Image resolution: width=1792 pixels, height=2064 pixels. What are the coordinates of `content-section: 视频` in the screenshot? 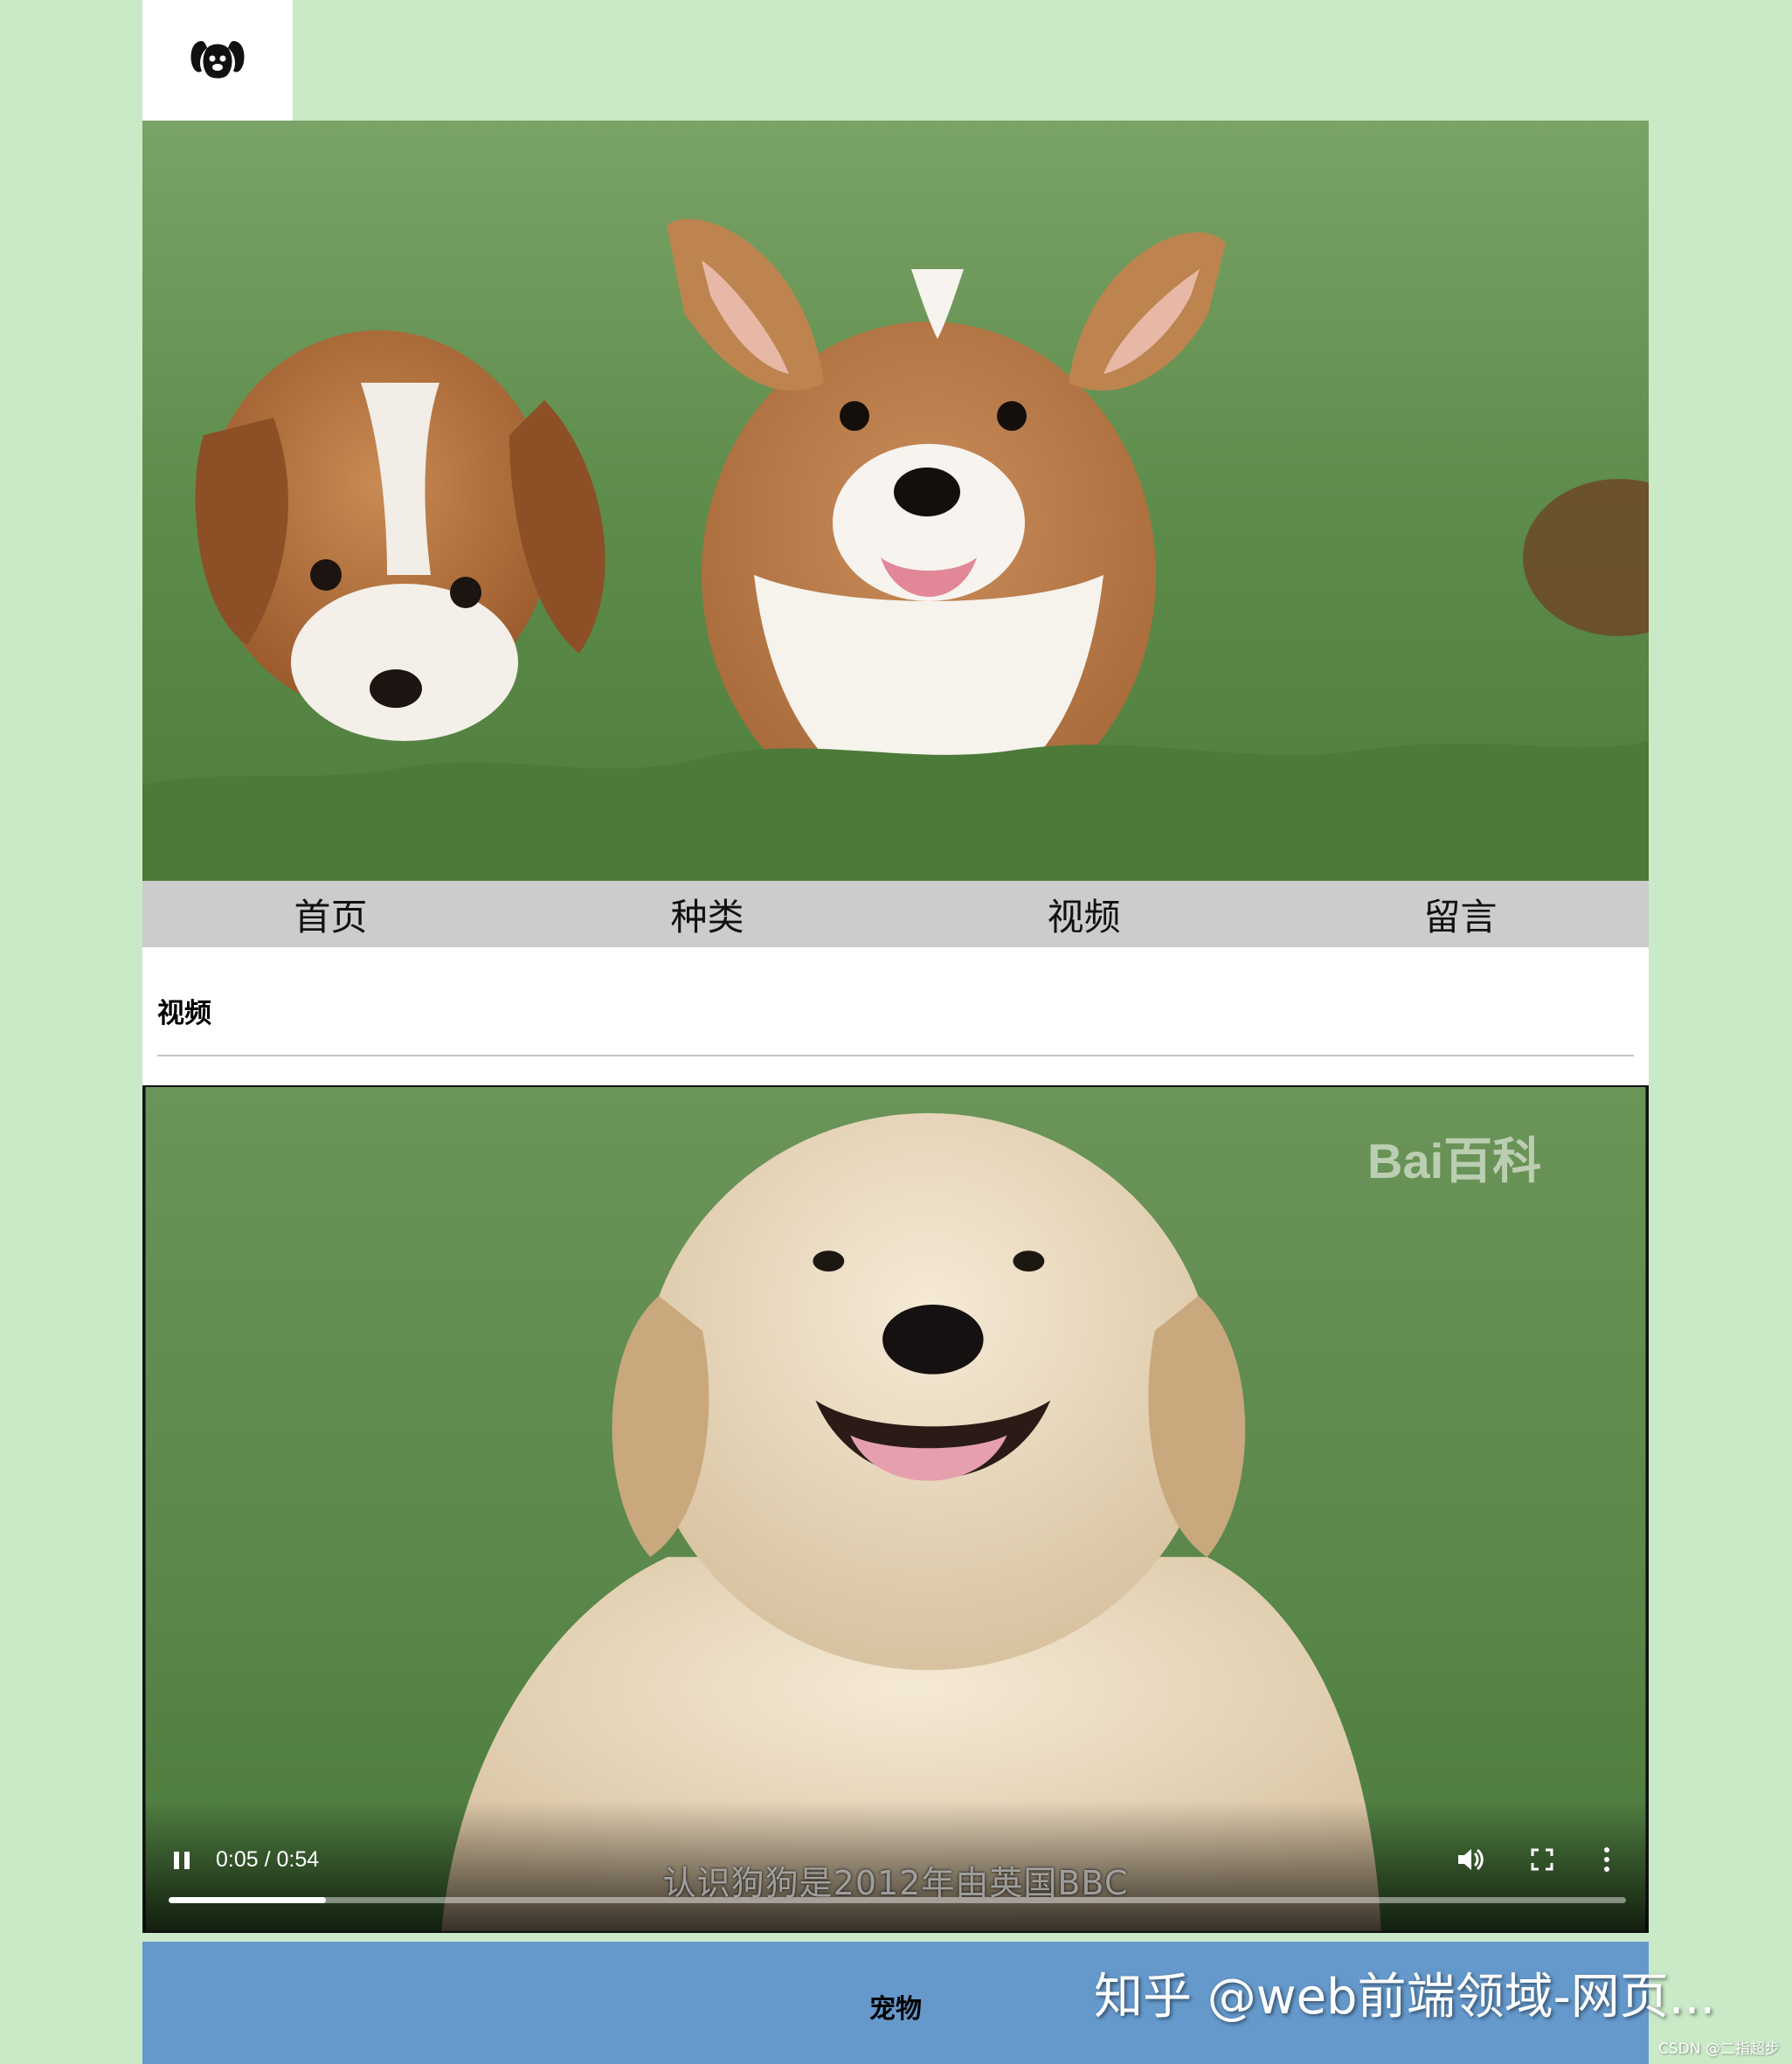 It's located at (895, 1016).